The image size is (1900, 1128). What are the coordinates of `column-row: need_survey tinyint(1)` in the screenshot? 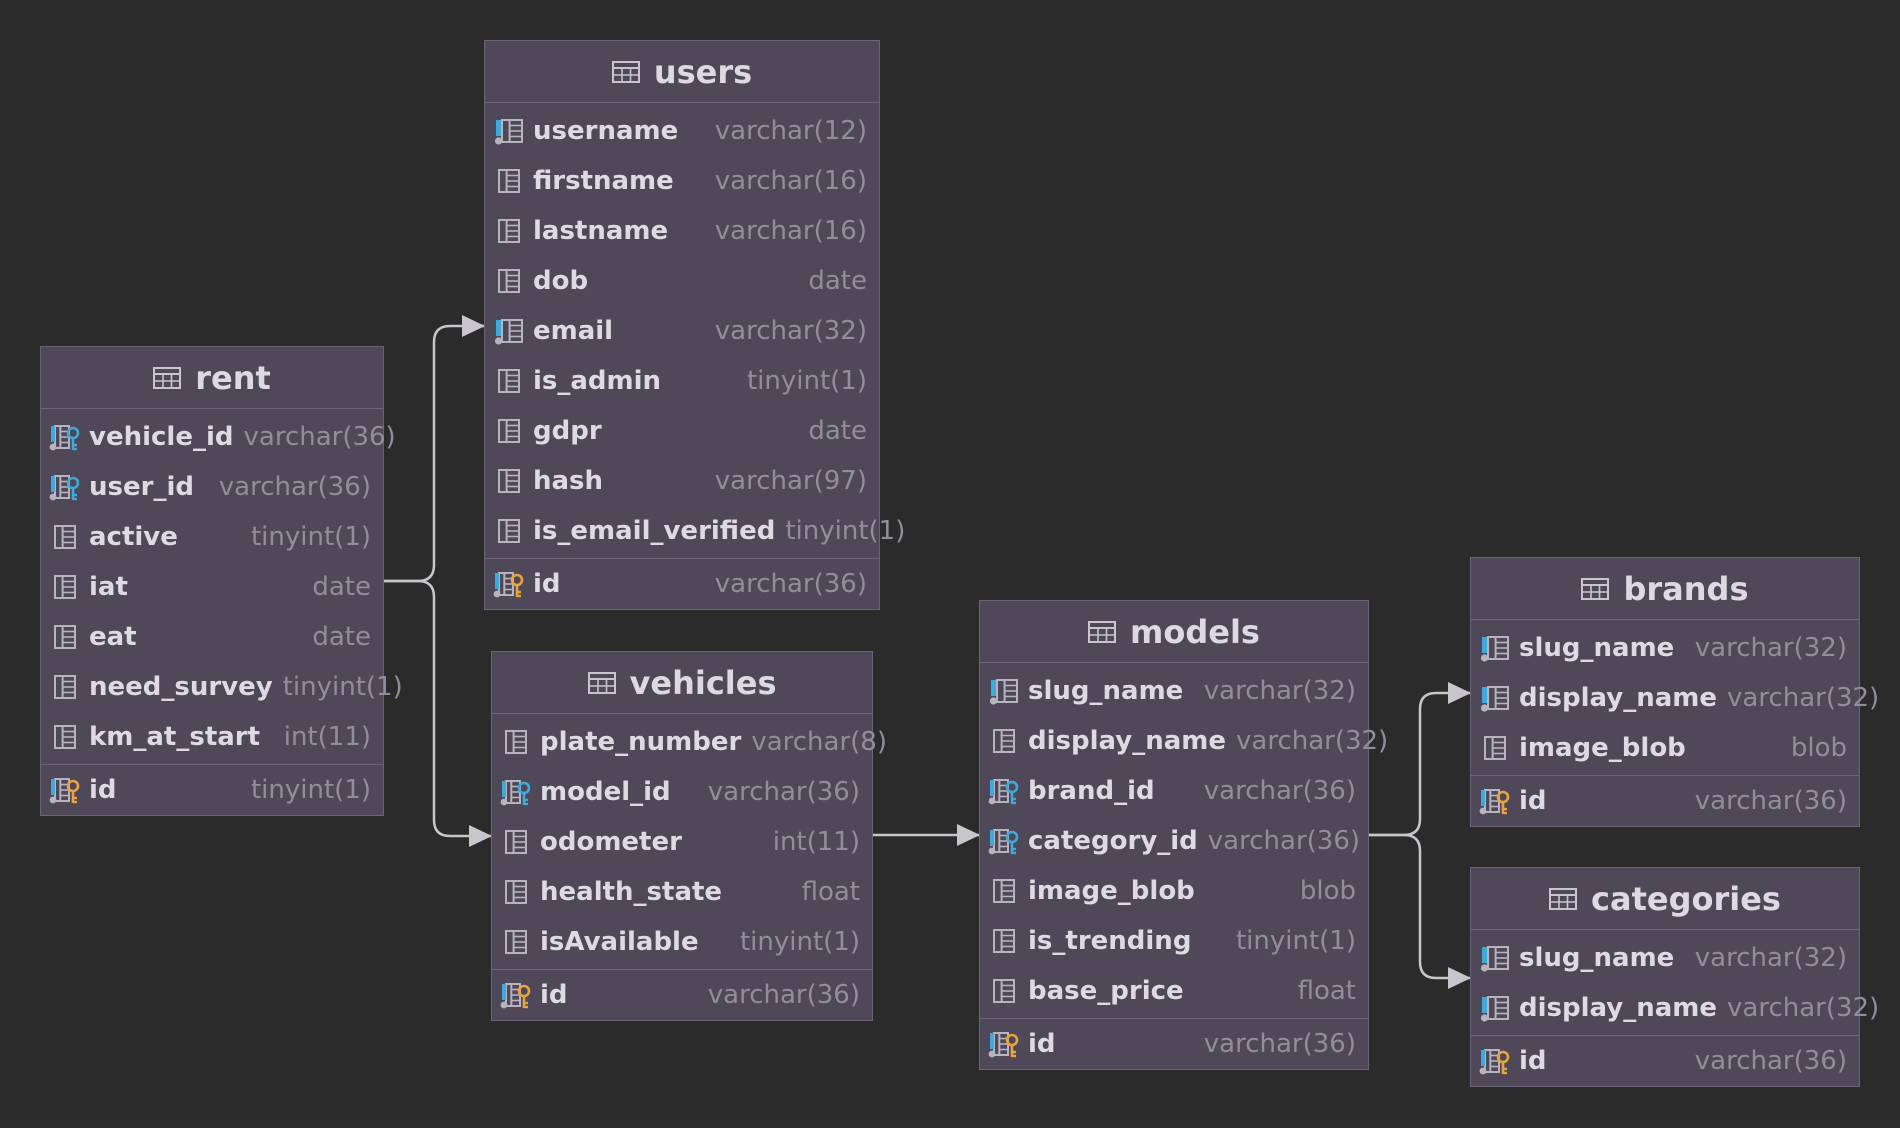 It's located at (222, 687).